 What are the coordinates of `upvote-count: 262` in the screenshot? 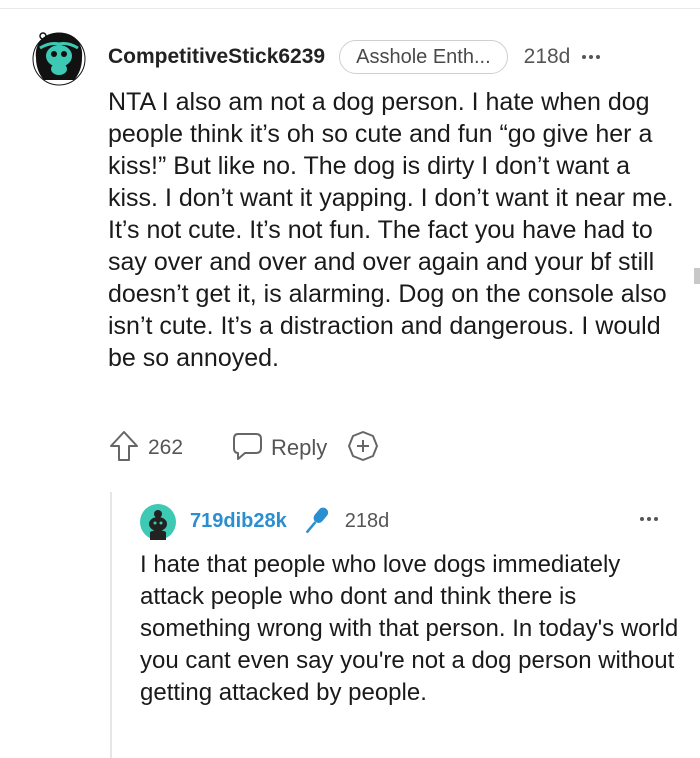 It's located at (166, 447).